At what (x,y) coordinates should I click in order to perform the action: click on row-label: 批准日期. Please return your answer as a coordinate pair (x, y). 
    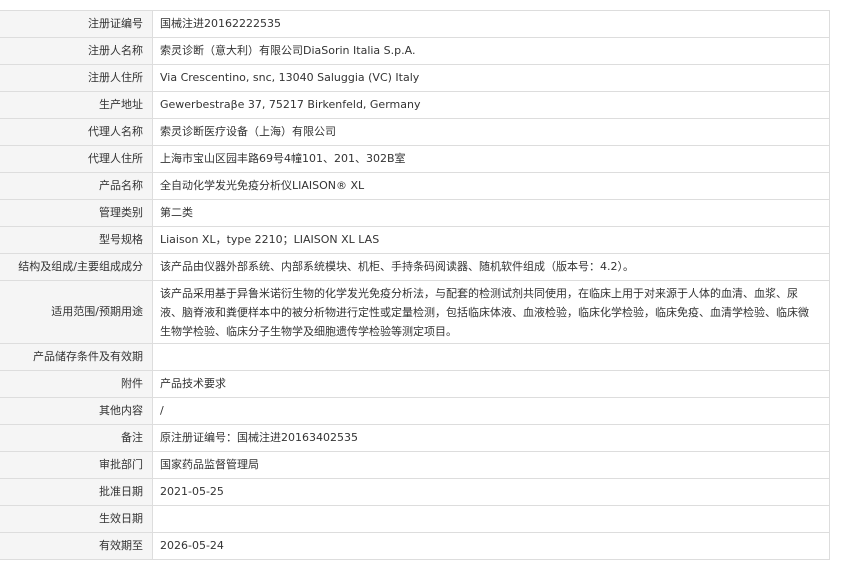
    Looking at the image, I should click on (76, 492).